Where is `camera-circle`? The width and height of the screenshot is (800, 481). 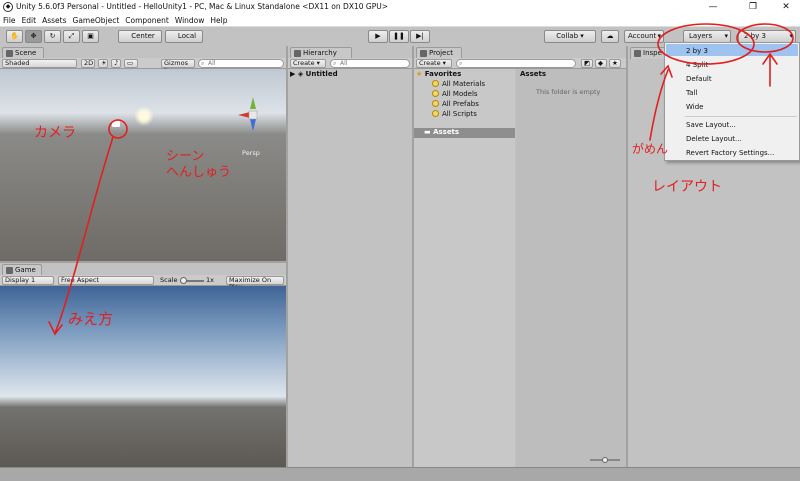 camera-circle is located at coordinates (118, 129).